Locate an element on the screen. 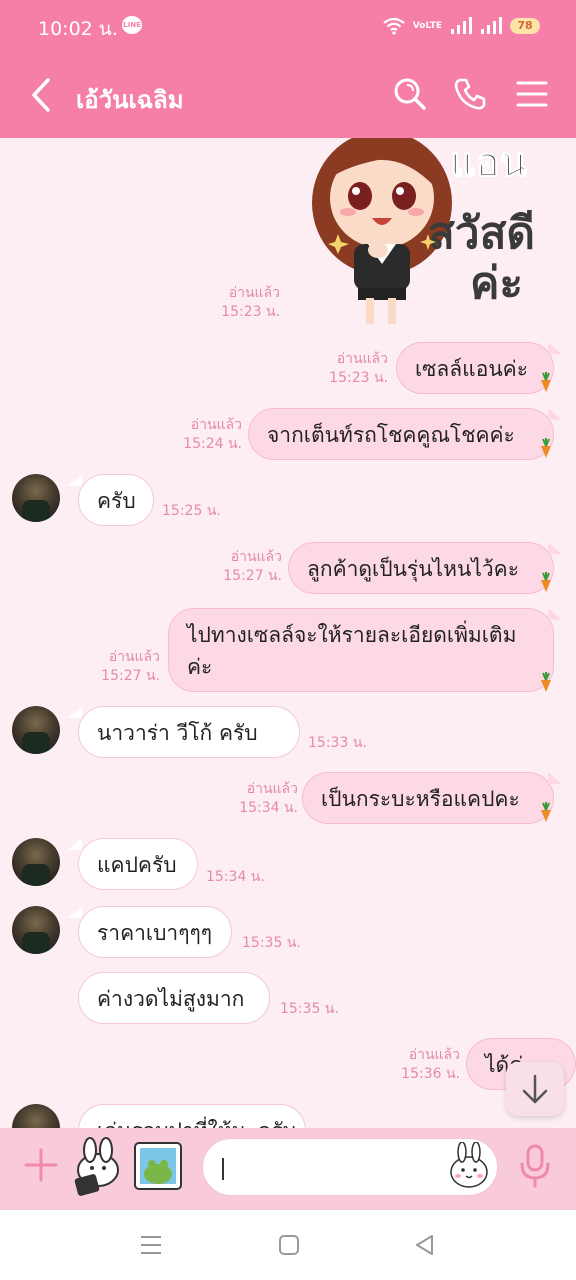 This screenshot has width=576, height=1280. message-bubble-incoming: ครับ is located at coordinates (116, 500).